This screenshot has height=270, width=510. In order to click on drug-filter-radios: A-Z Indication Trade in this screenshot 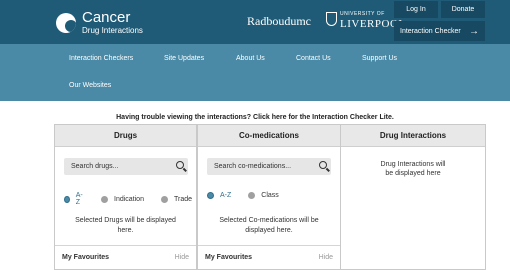, I will do `click(136, 199)`.